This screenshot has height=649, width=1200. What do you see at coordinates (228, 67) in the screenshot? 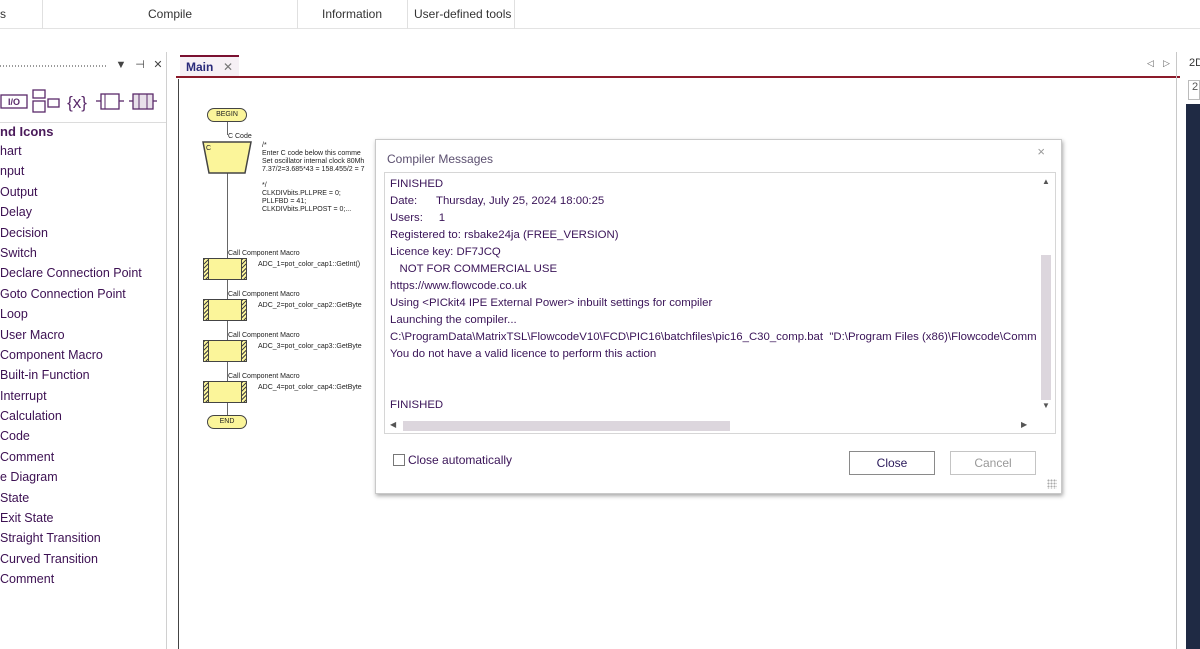
I see `close-icon: ✕` at bounding box center [228, 67].